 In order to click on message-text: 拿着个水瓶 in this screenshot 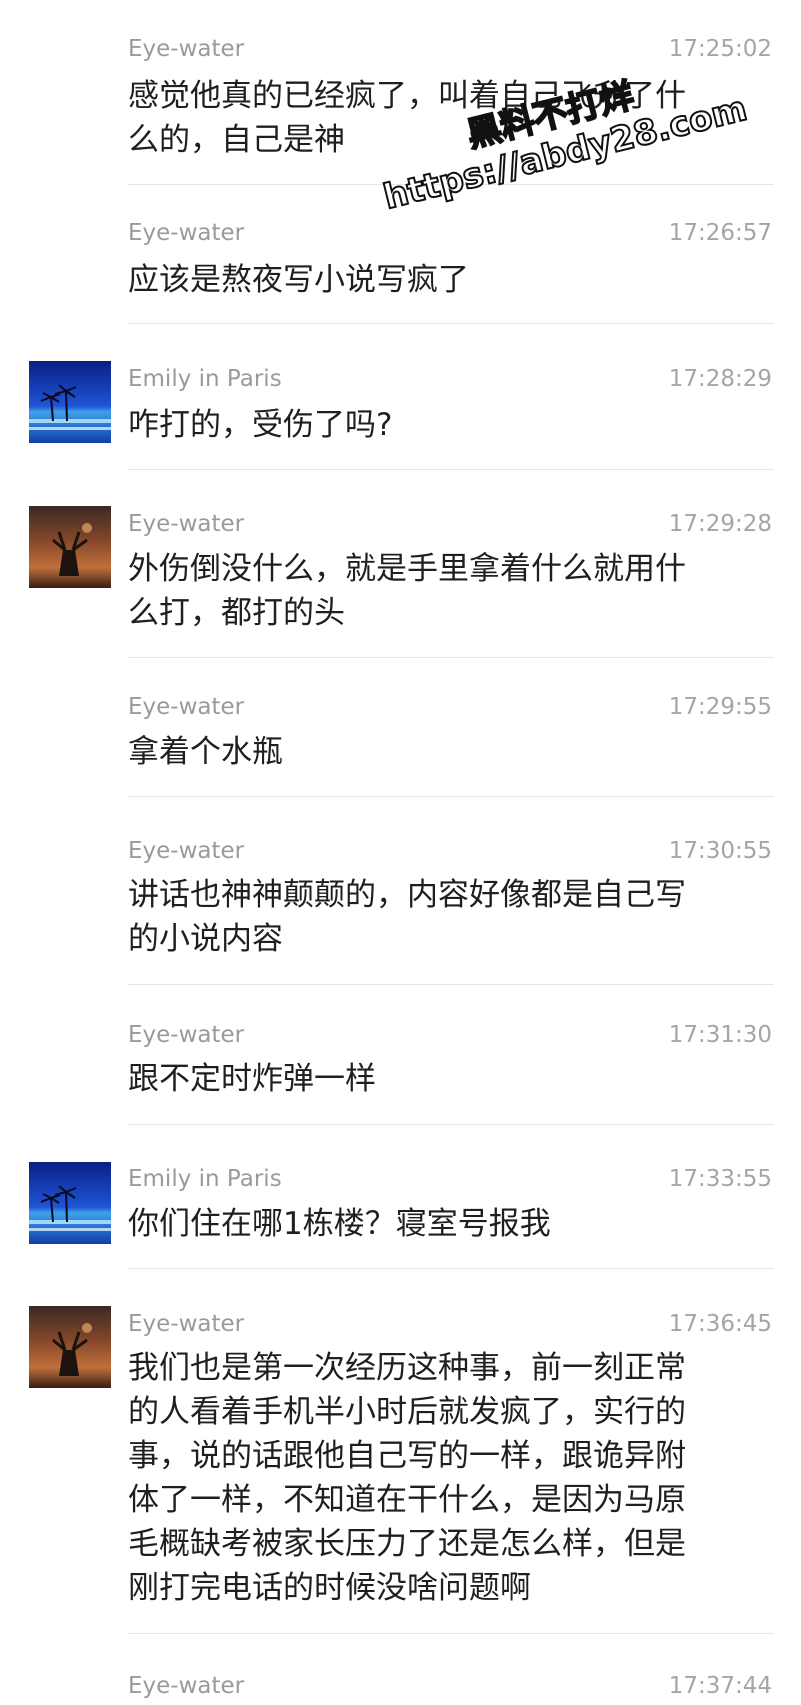, I will do `click(205, 752)`.